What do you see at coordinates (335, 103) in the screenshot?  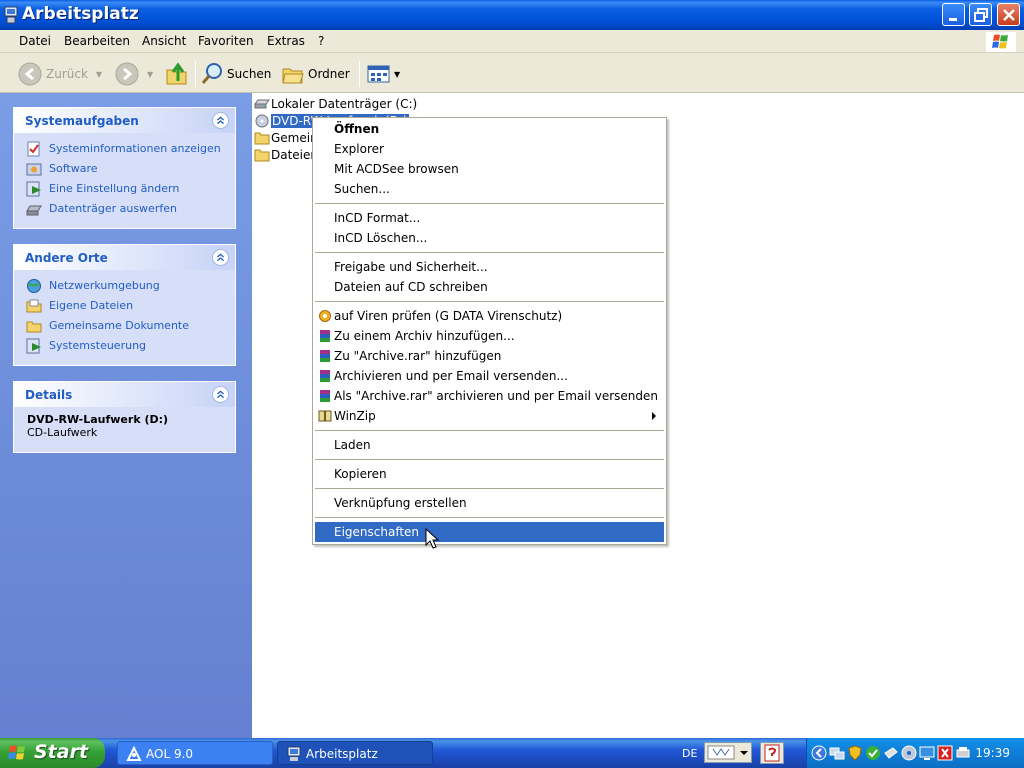 I see `list-item: Lokaler Datenträger (C:)` at bounding box center [335, 103].